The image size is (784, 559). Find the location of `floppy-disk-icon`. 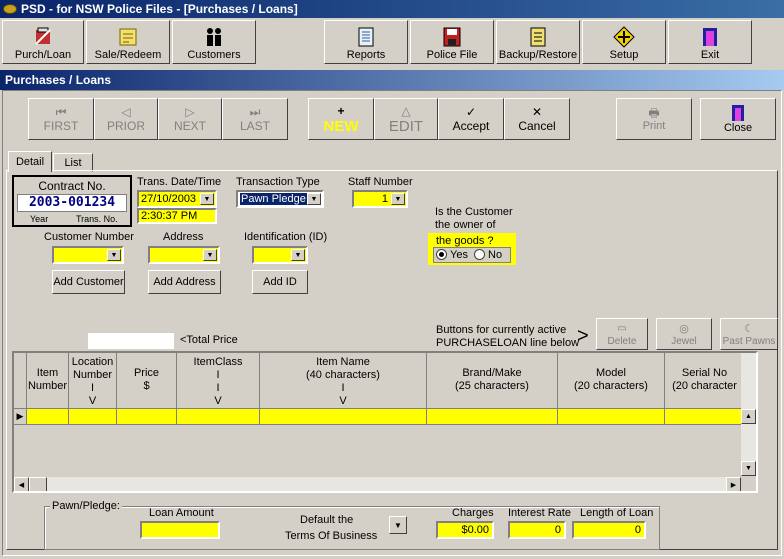

floppy-disk-icon is located at coordinates (452, 37).